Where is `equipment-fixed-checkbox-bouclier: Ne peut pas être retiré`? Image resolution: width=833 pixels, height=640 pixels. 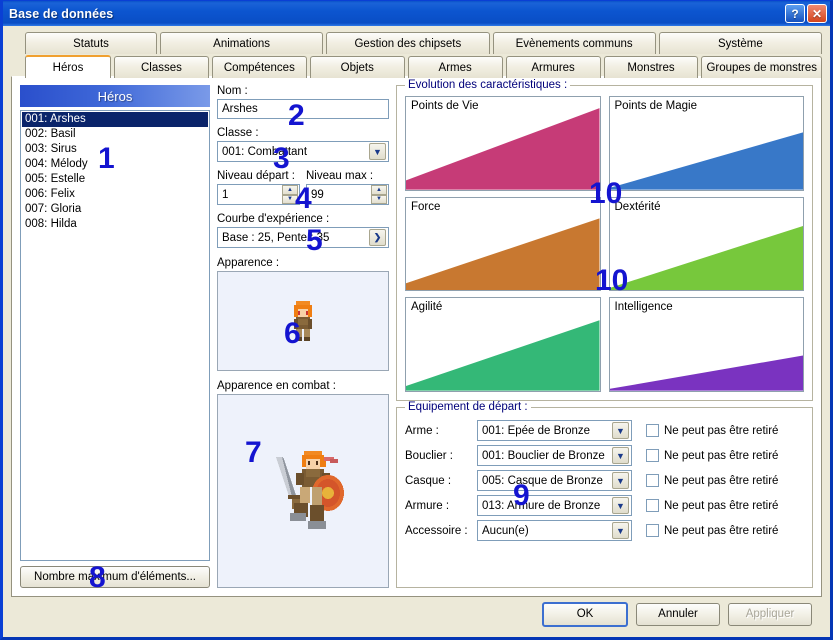 equipment-fixed-checkbox-bouclier: Ne peut pas être retiré is located at coordinates (712, 455).